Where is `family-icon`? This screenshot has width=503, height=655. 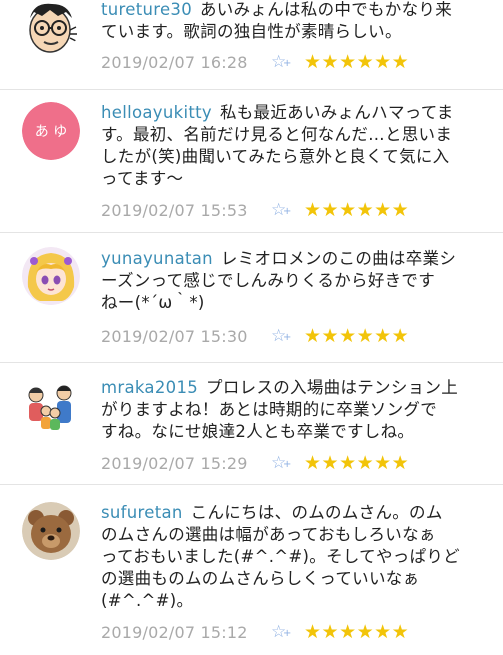 family-icon is located at coordinates (51, 406).